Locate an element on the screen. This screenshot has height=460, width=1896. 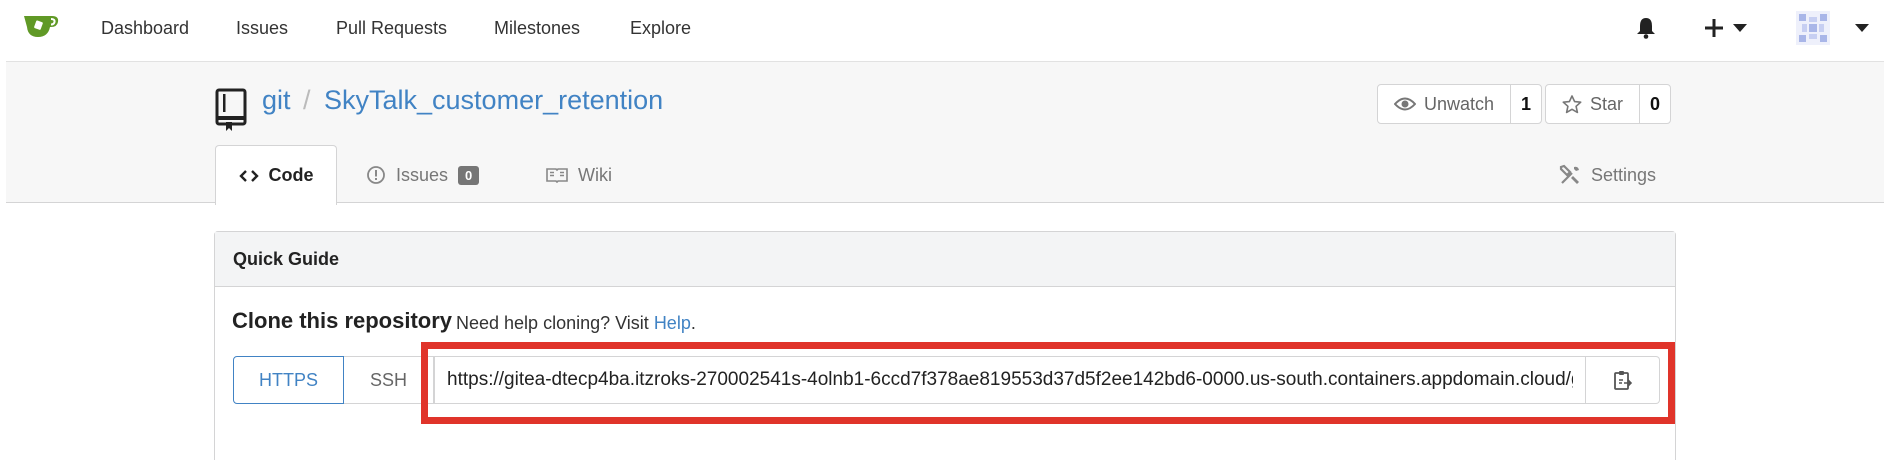
repo-owner-link: git is located at coordinates (276, 100).